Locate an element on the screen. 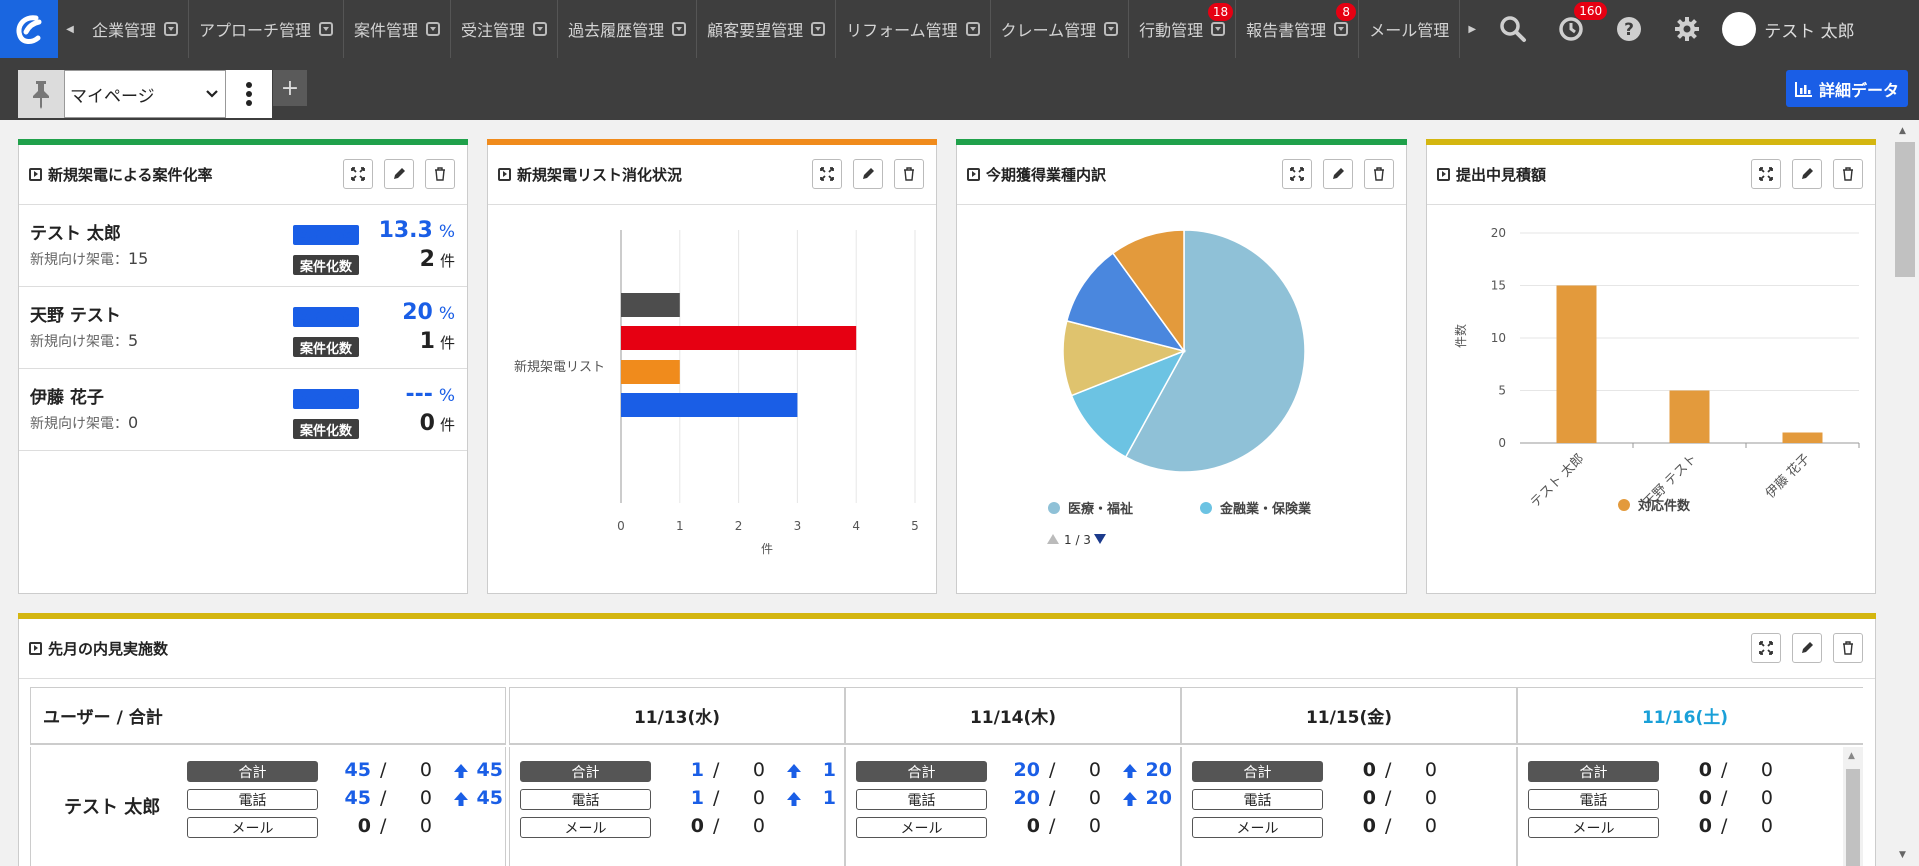 This screenshot has height=866, width=1919. nav-item: 報告書管理 8 is located at coordinates (1298, 29).